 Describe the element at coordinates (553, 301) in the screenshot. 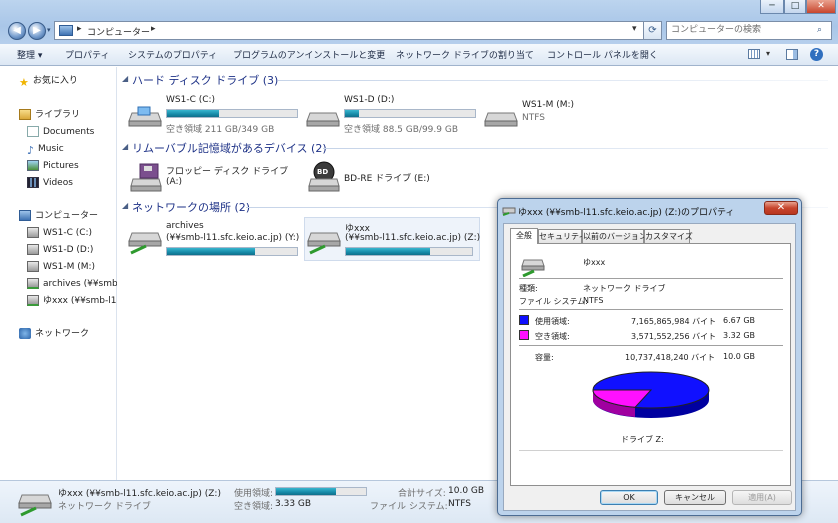

I see `filesystem-label: ファイル システム:` at that location.